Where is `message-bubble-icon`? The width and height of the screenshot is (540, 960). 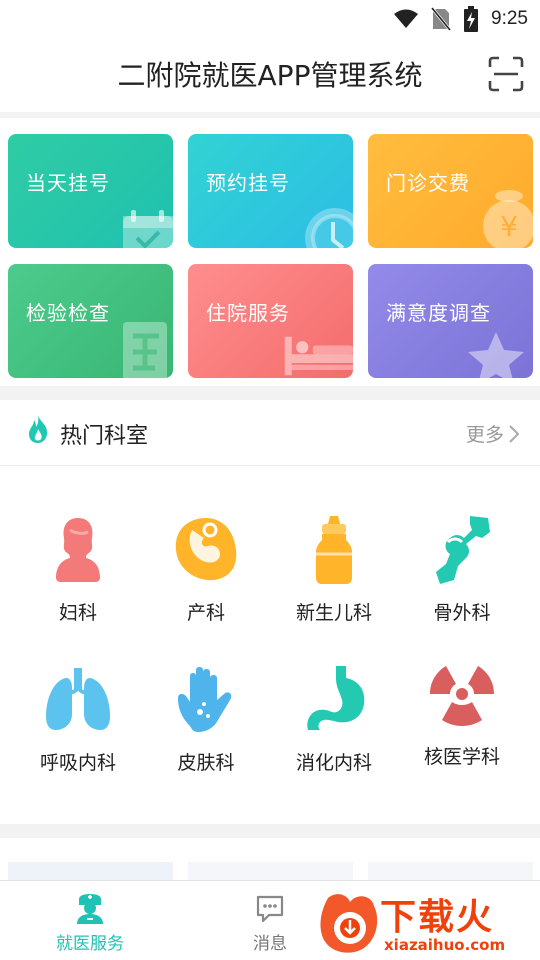
message-bubble-icon is located at coordinates (270, 909).